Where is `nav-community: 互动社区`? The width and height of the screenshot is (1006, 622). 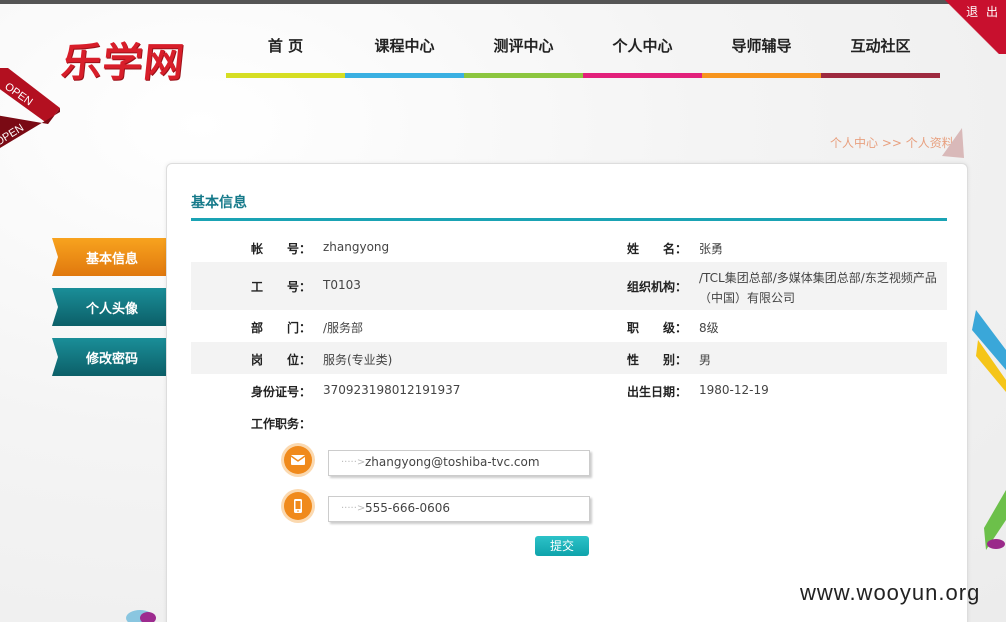 nav-community: 互动社区 is located at coordinates (880, 54).